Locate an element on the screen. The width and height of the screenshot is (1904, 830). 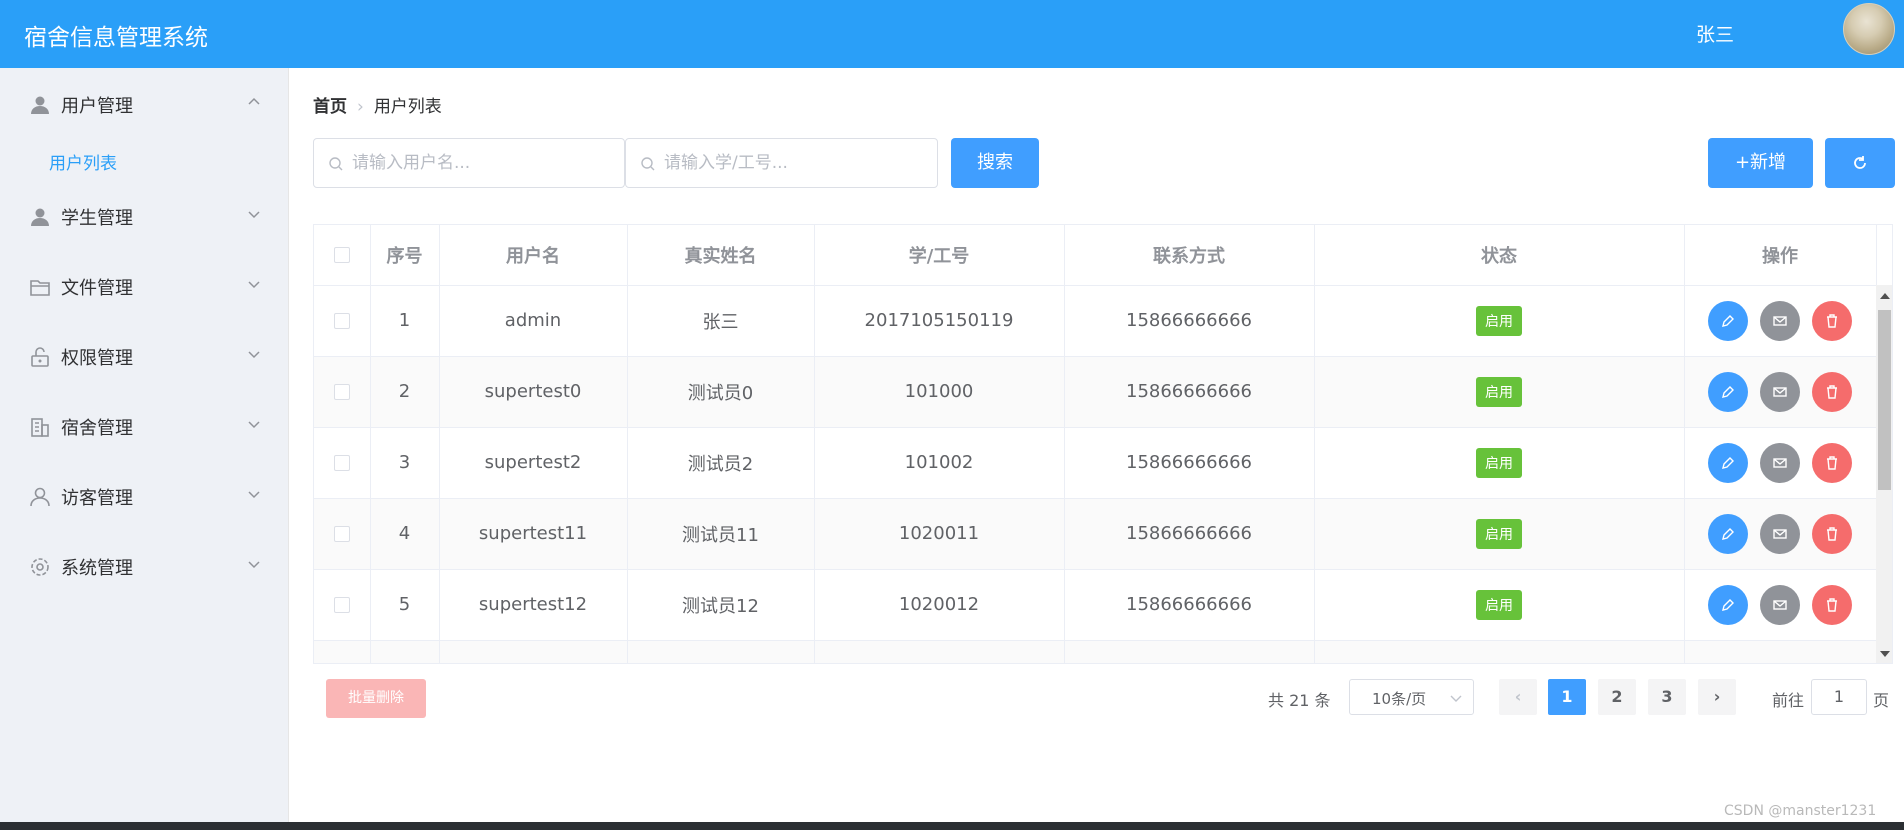
page-button: 1 is located at coordinates (1567, 697).